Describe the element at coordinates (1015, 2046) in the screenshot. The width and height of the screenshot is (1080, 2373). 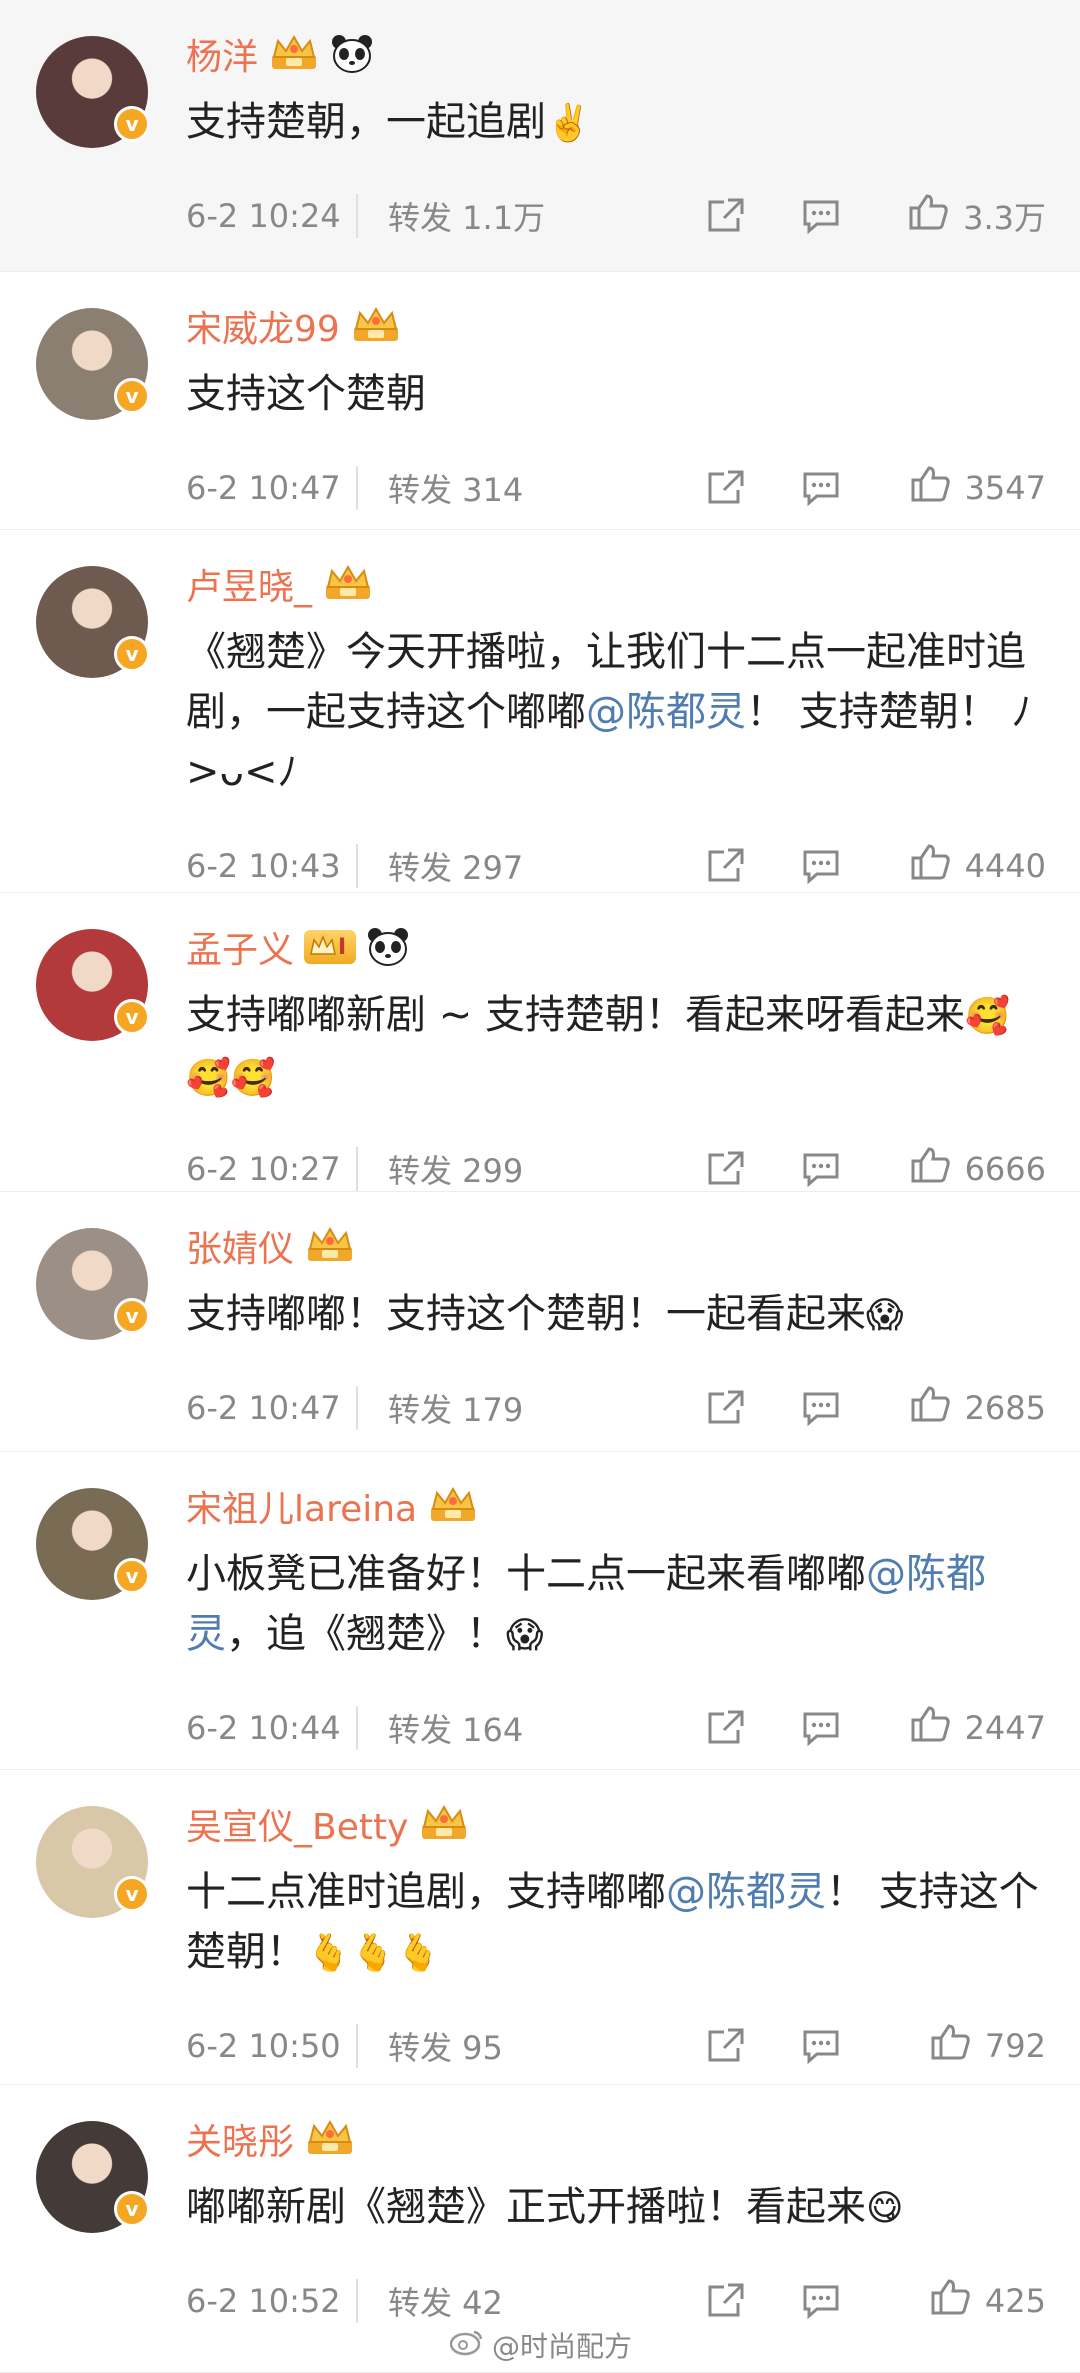
I see `like-count: 792` at that location.